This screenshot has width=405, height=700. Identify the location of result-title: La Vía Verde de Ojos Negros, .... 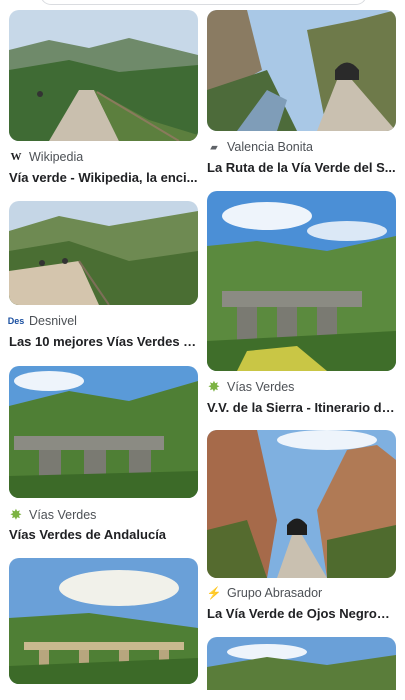
(301, 613).